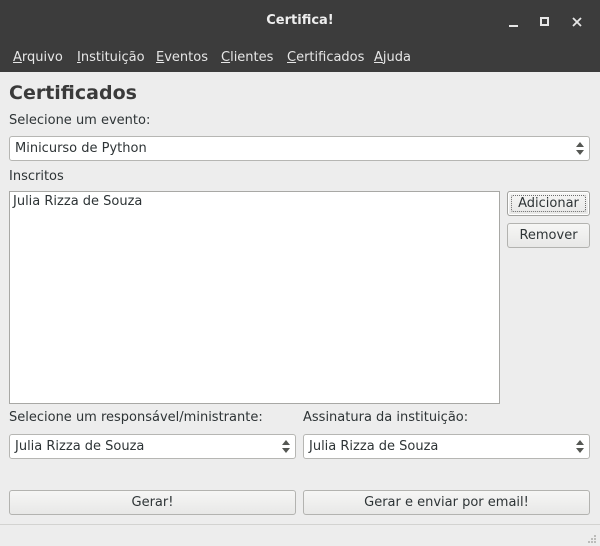 This screenshot has width=600, height=546. What do you see at coordinates (392, 57) in the screenshot?
I see `menu-ajuda: Ajuda` at bounding box center [392, 57].